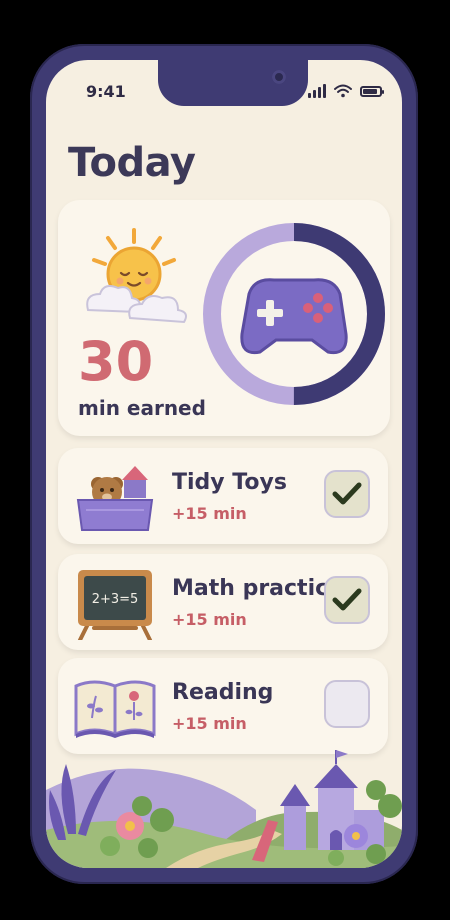  Describe the element at coordinates (317, 91) in the screenshot. I see `cellular-signal-icon` at that location.